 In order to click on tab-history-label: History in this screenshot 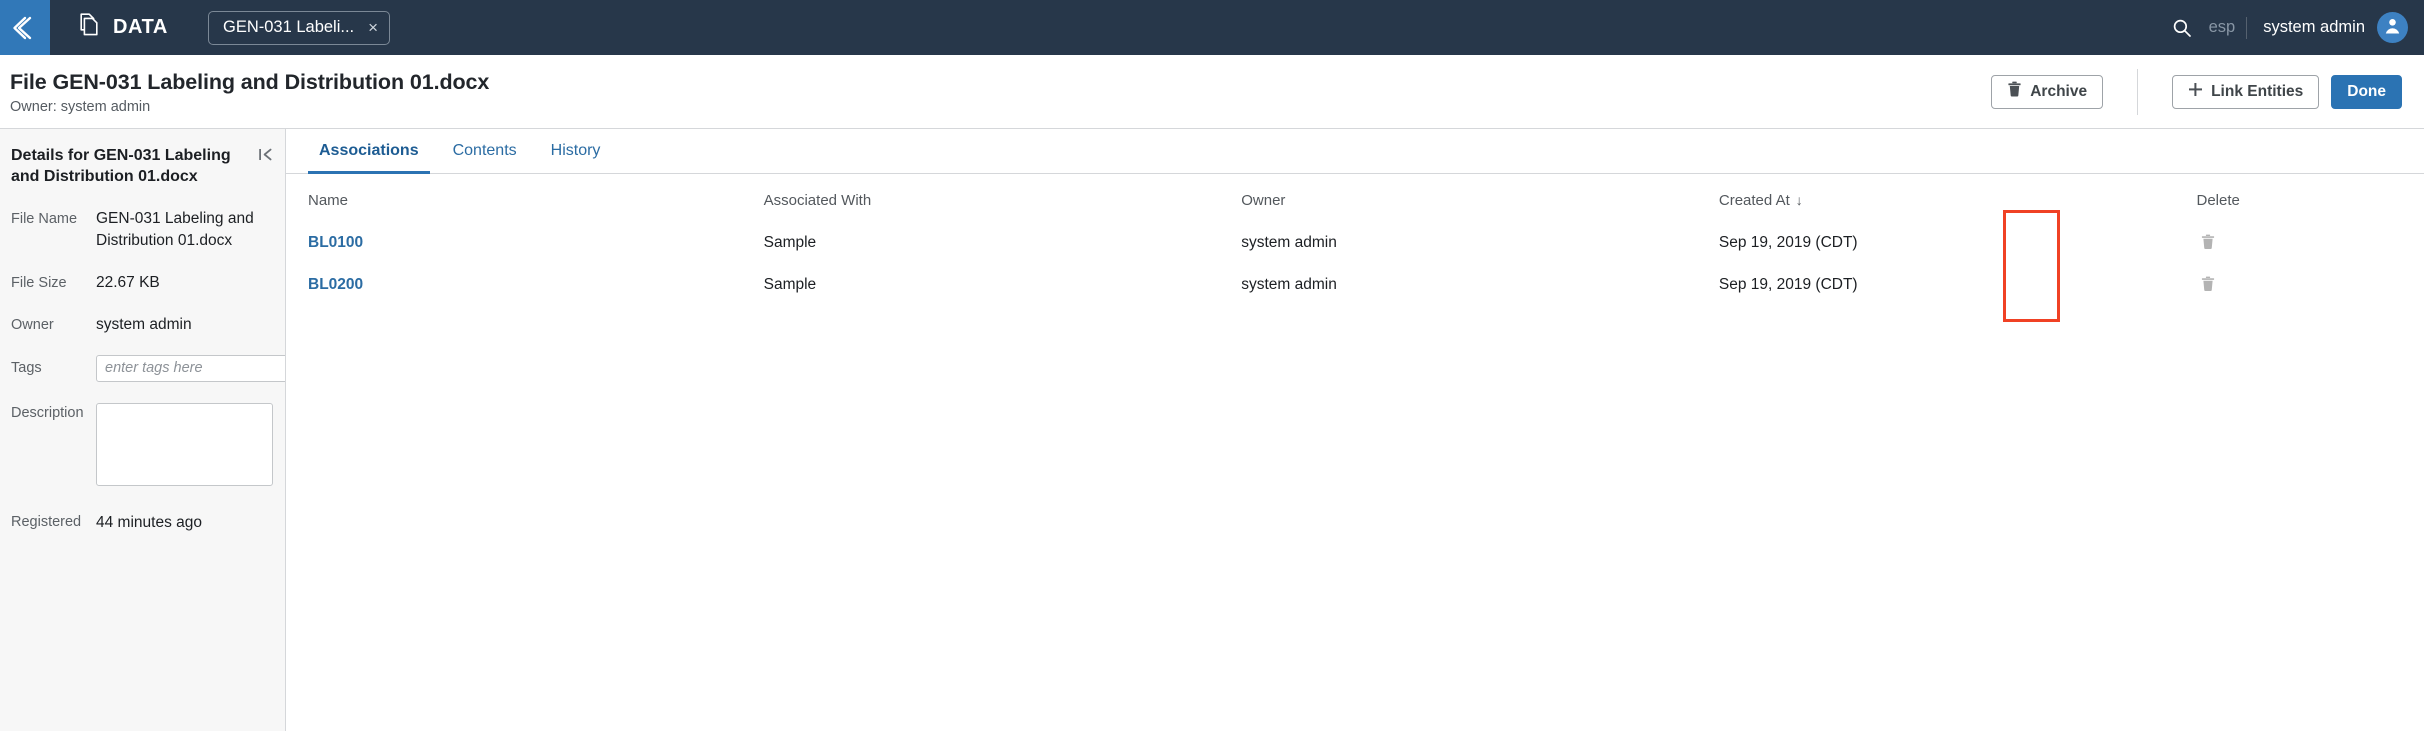, I will do `click(575, 150)`.